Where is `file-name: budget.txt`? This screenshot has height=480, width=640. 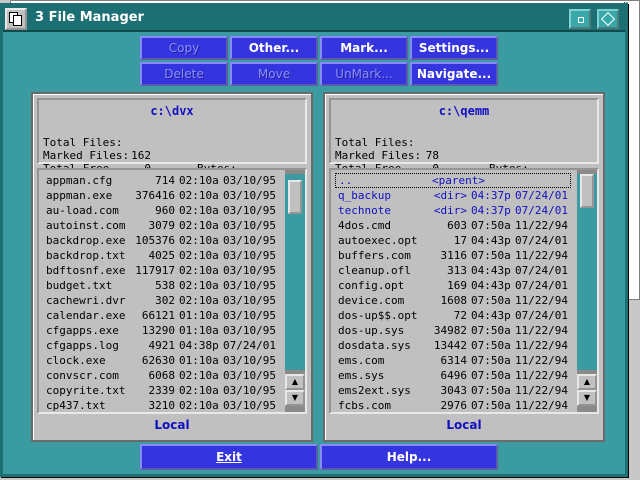 file-name: budget.txt is located at coordinates (79, 285).